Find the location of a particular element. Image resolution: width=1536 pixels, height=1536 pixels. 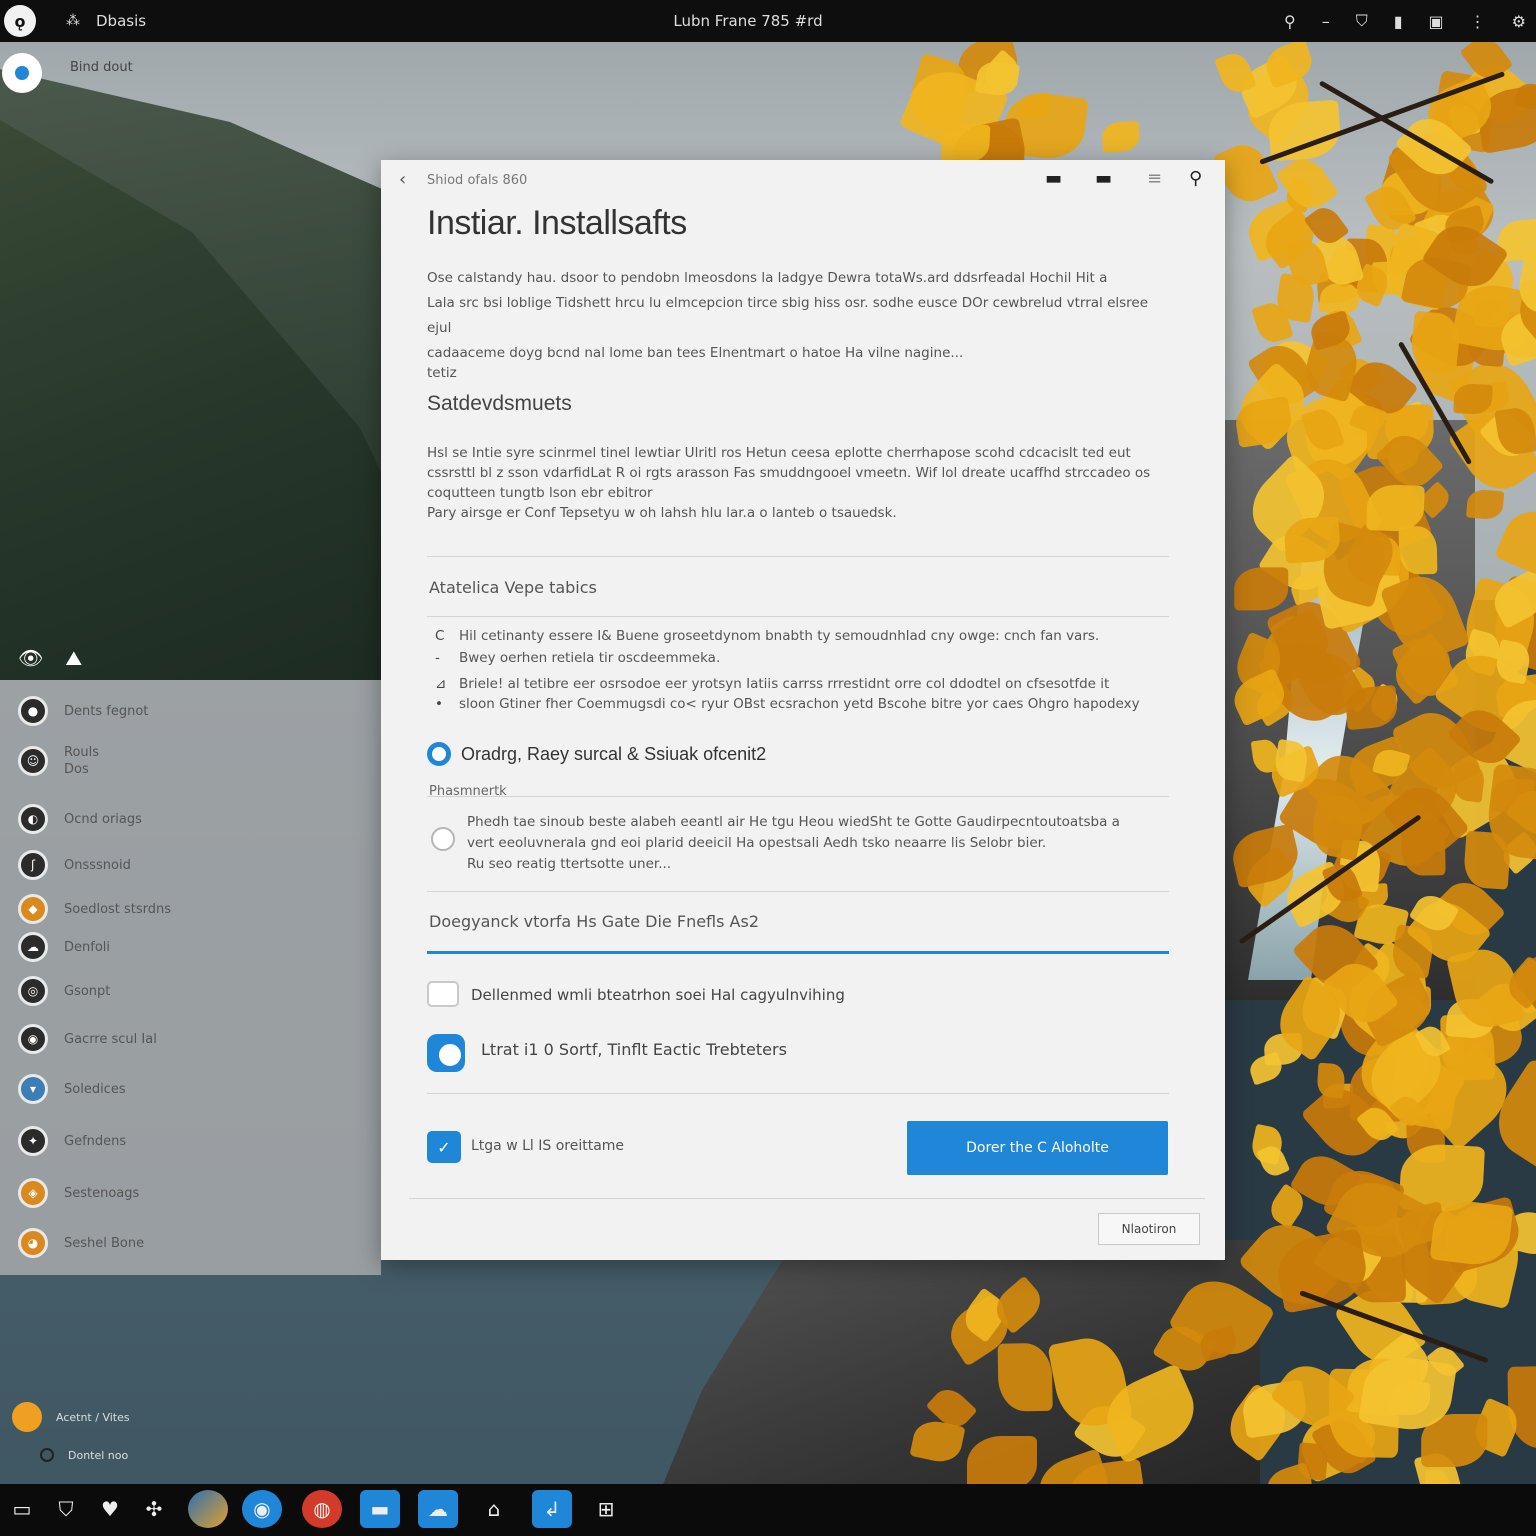

menu-icon: ⋮ is located at coordinates (1478, 21).